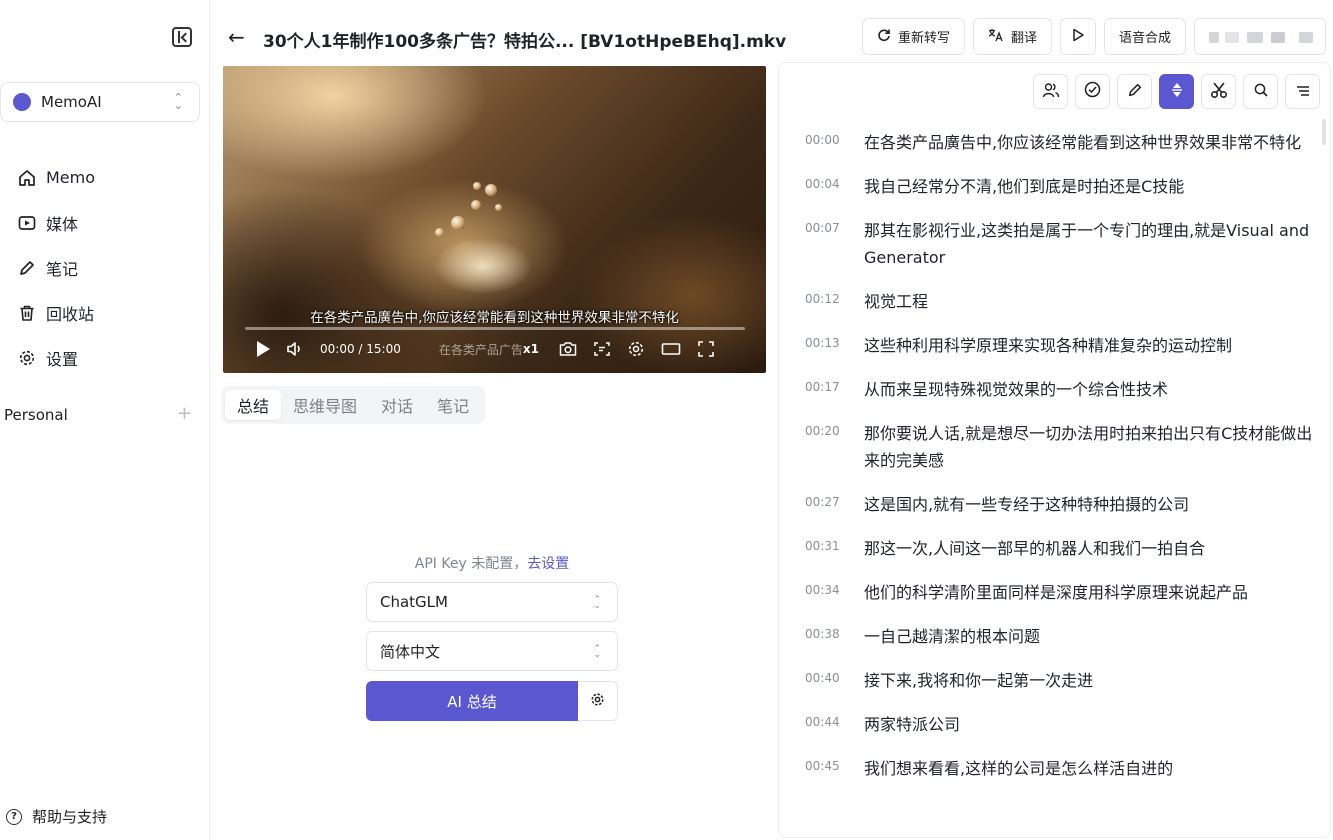 The image size is (1333, 840). What do you see at coordinates (952, 636) in the screenshot?
I see `segment-text: 一自己越清潔的根本问题` at bounding box center [952, 636].